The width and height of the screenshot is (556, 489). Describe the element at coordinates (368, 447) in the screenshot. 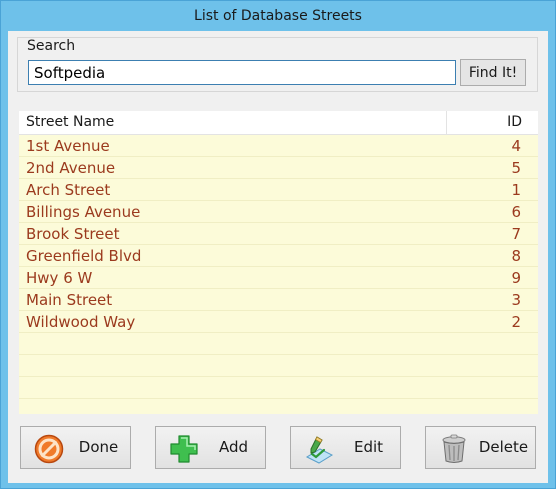

I see `edit-label: Edit` at that location.